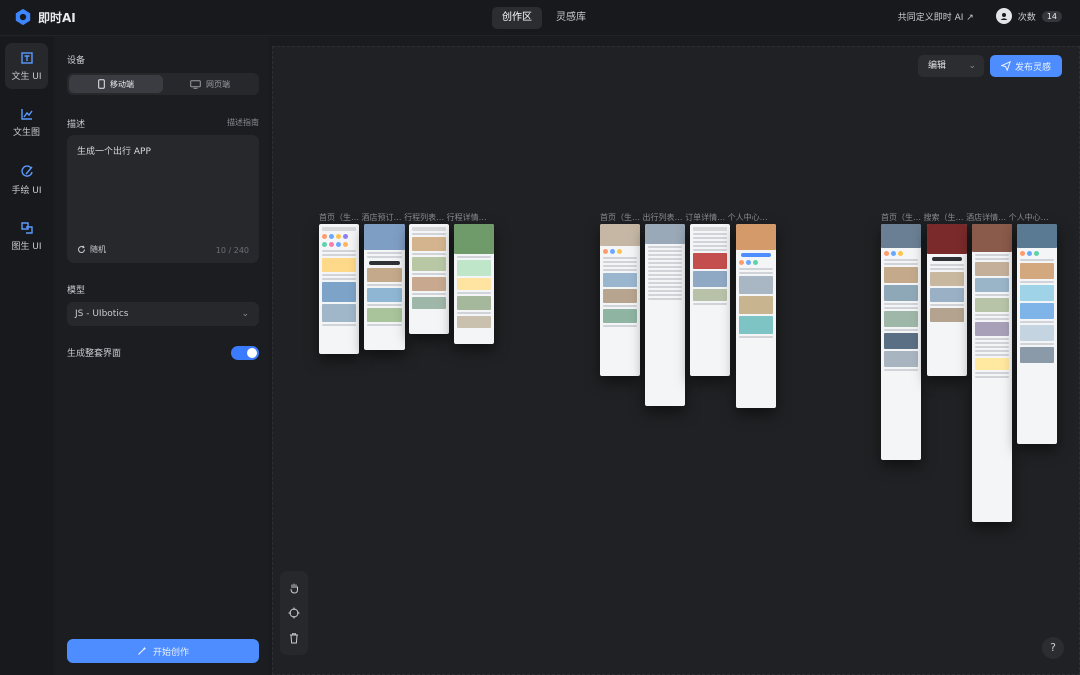 This screenshot has width=1080, height=675. I want to click on sketch-ui-icon, so click(26, 170).